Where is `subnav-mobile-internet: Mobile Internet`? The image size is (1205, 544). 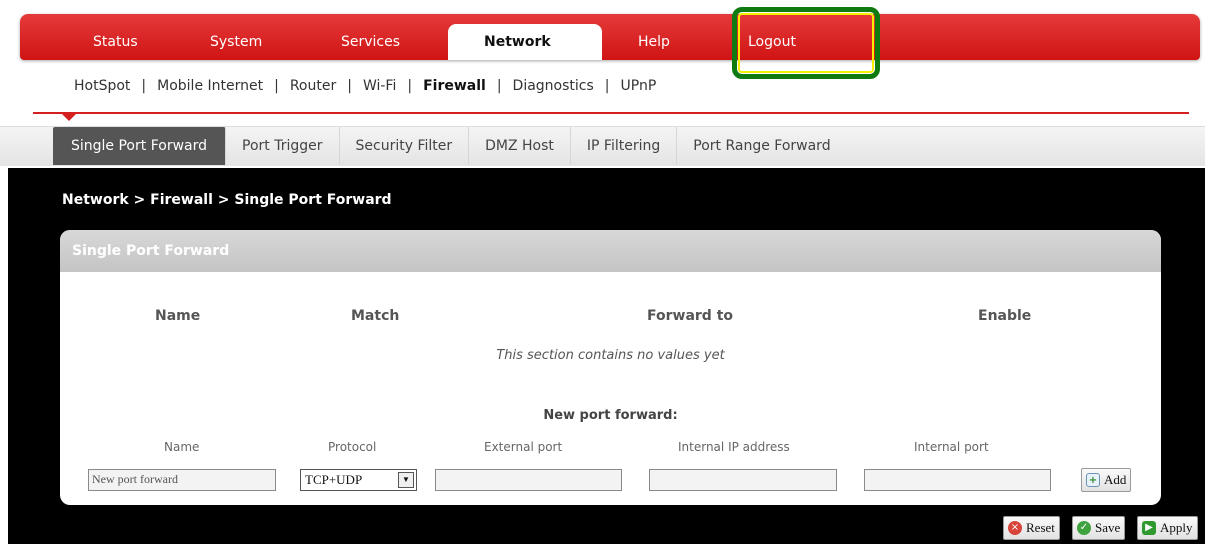
subnav-mobile-internet: Mobile Internet is located at coordinates (210, 86).